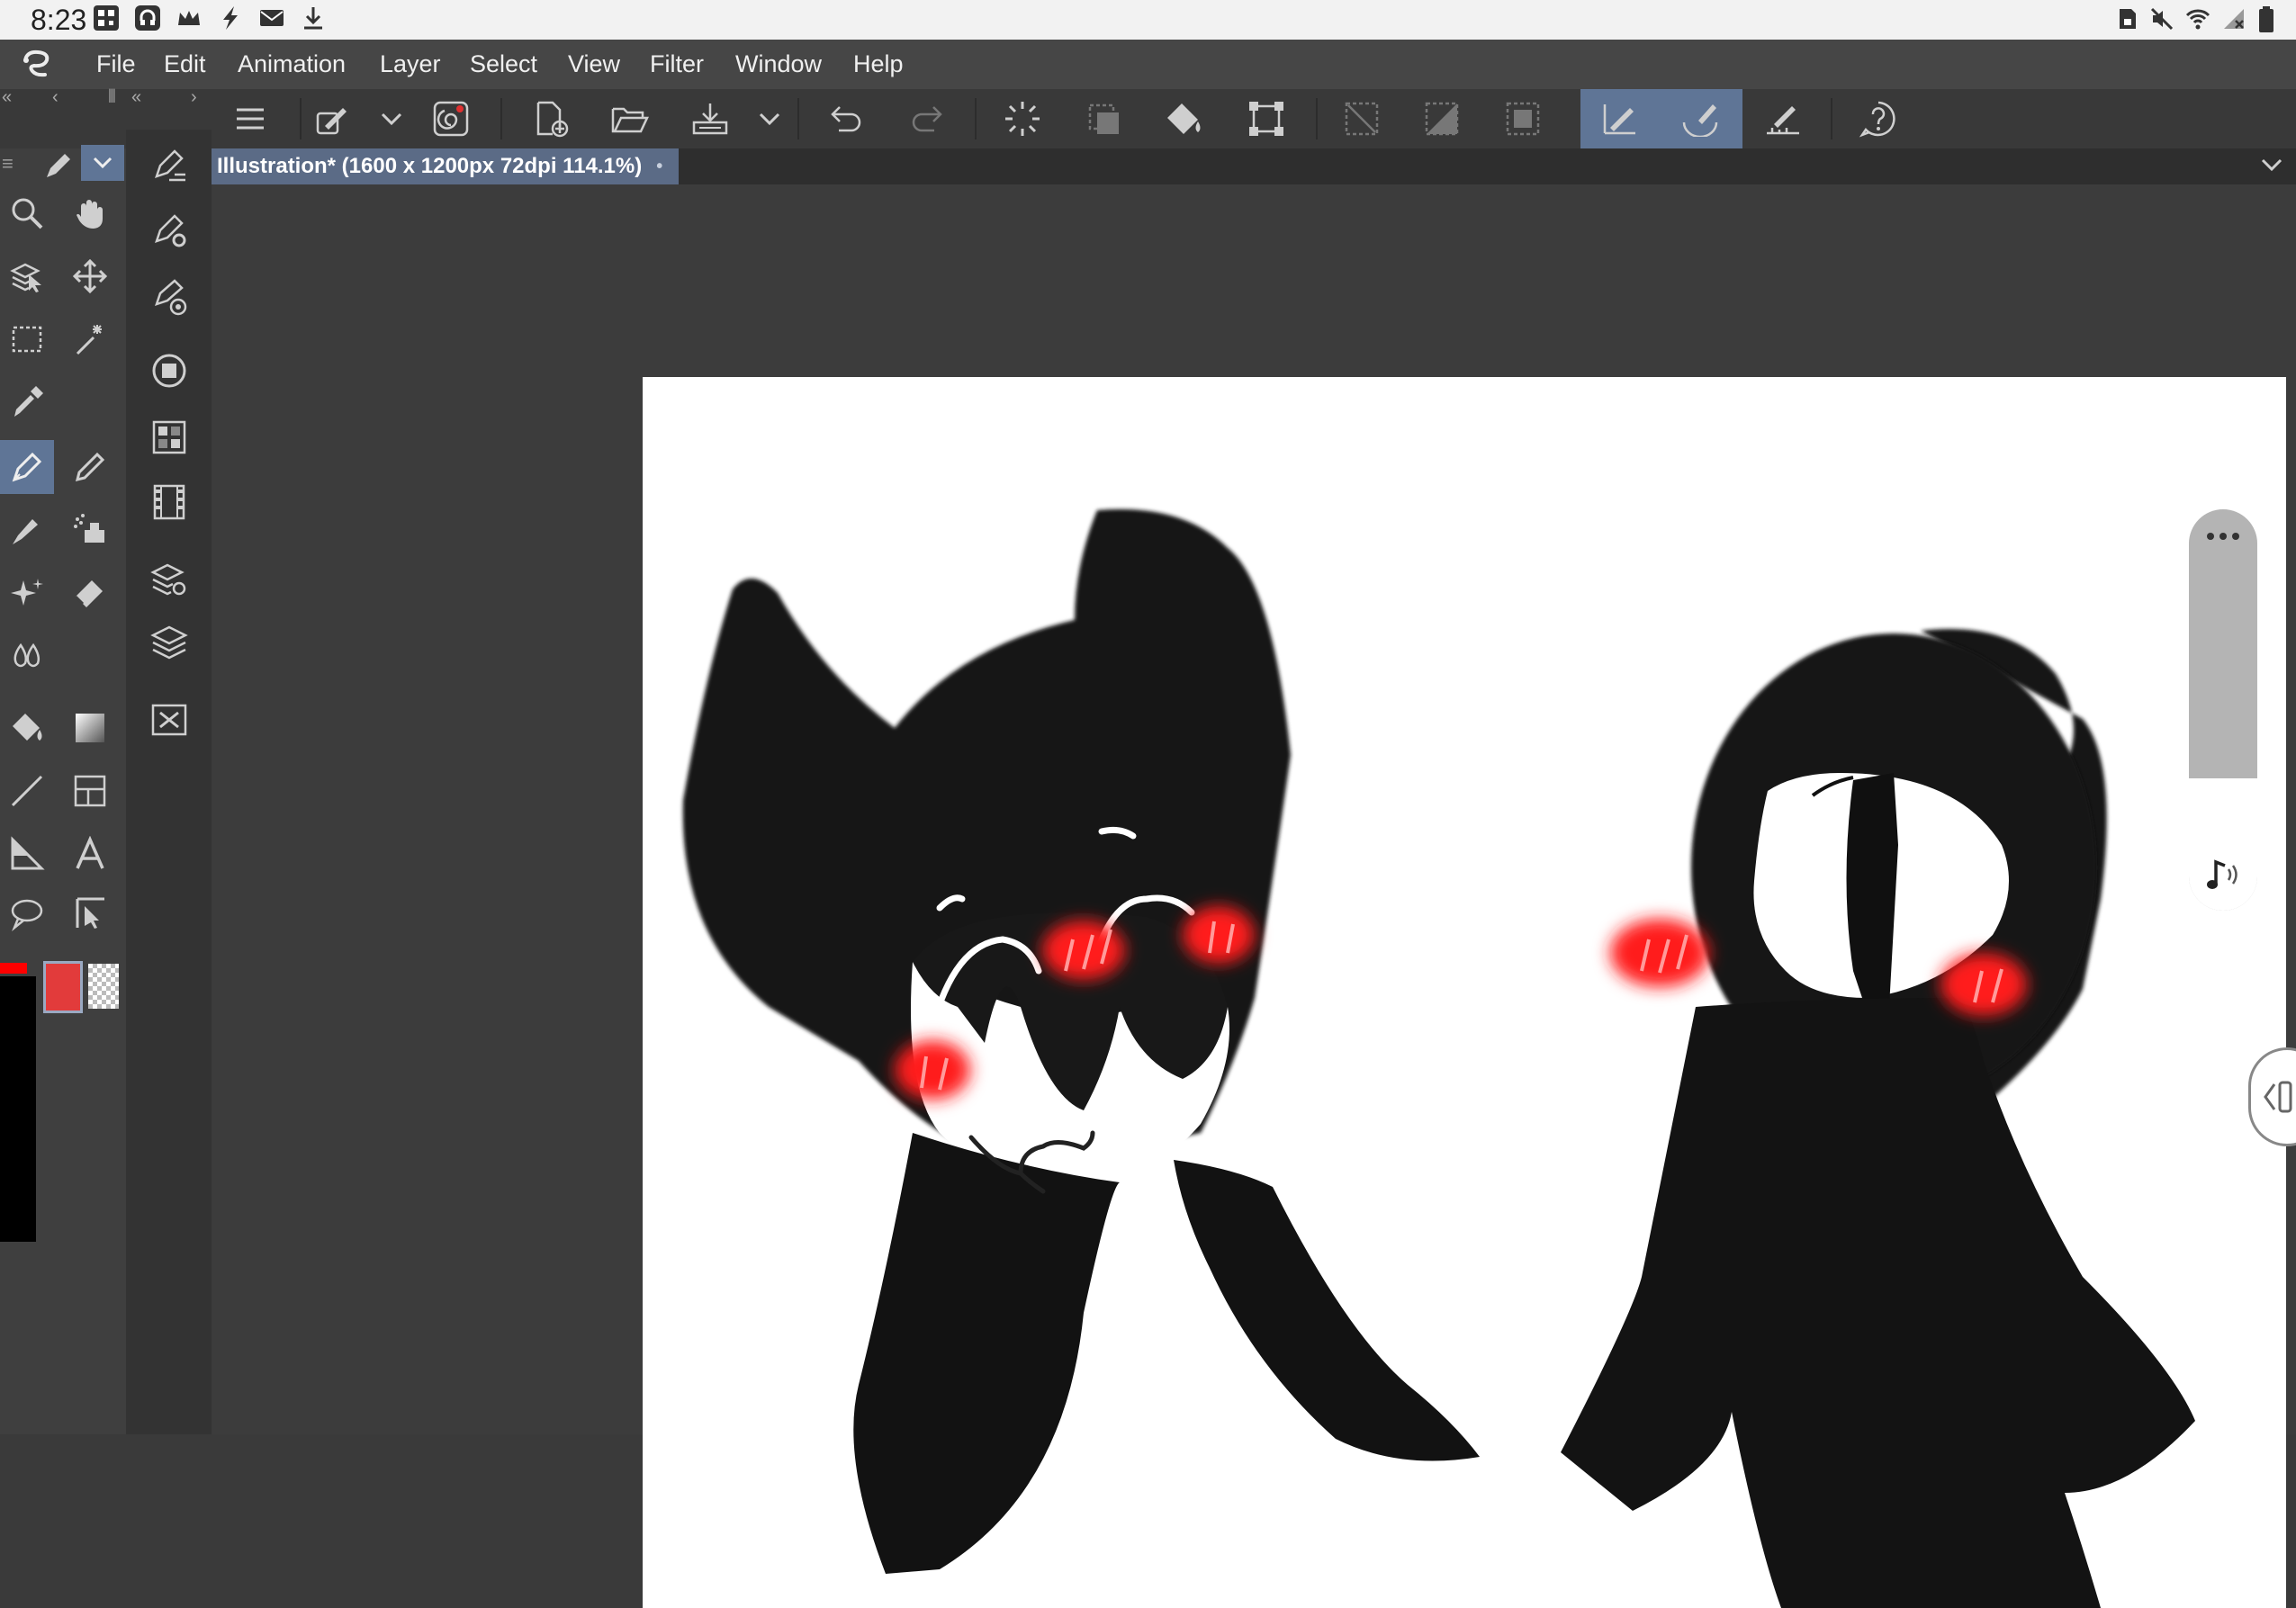 Image resolution: width=2296 pixels, height=1608 pixels. What do you see at coordinates (185, 64) in the screenshot?
I see `menu-edit: Edit` at bounding box center [185, 64].